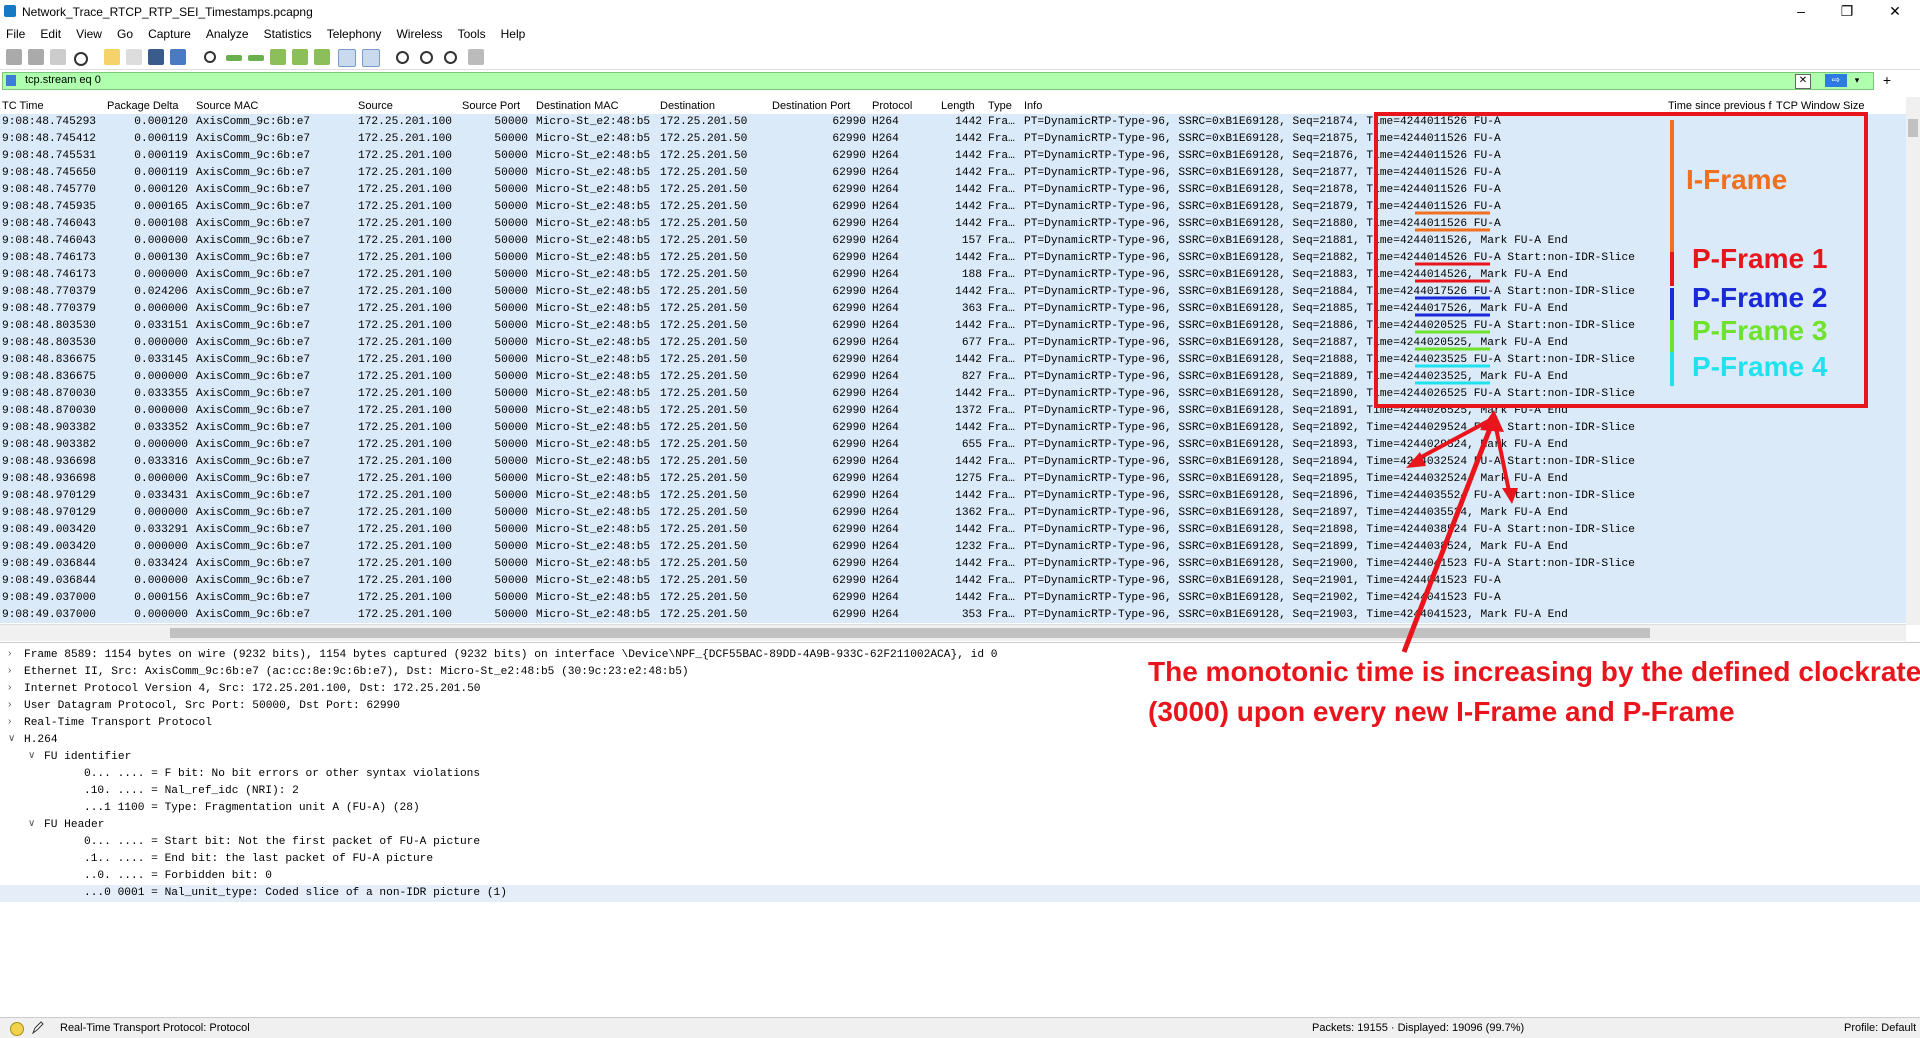 The image size is (1920, 1038). Describe the element at coordinates (1760, 330) in the screenshot. I see `label-pframe3: P-Frame 3` at that location.